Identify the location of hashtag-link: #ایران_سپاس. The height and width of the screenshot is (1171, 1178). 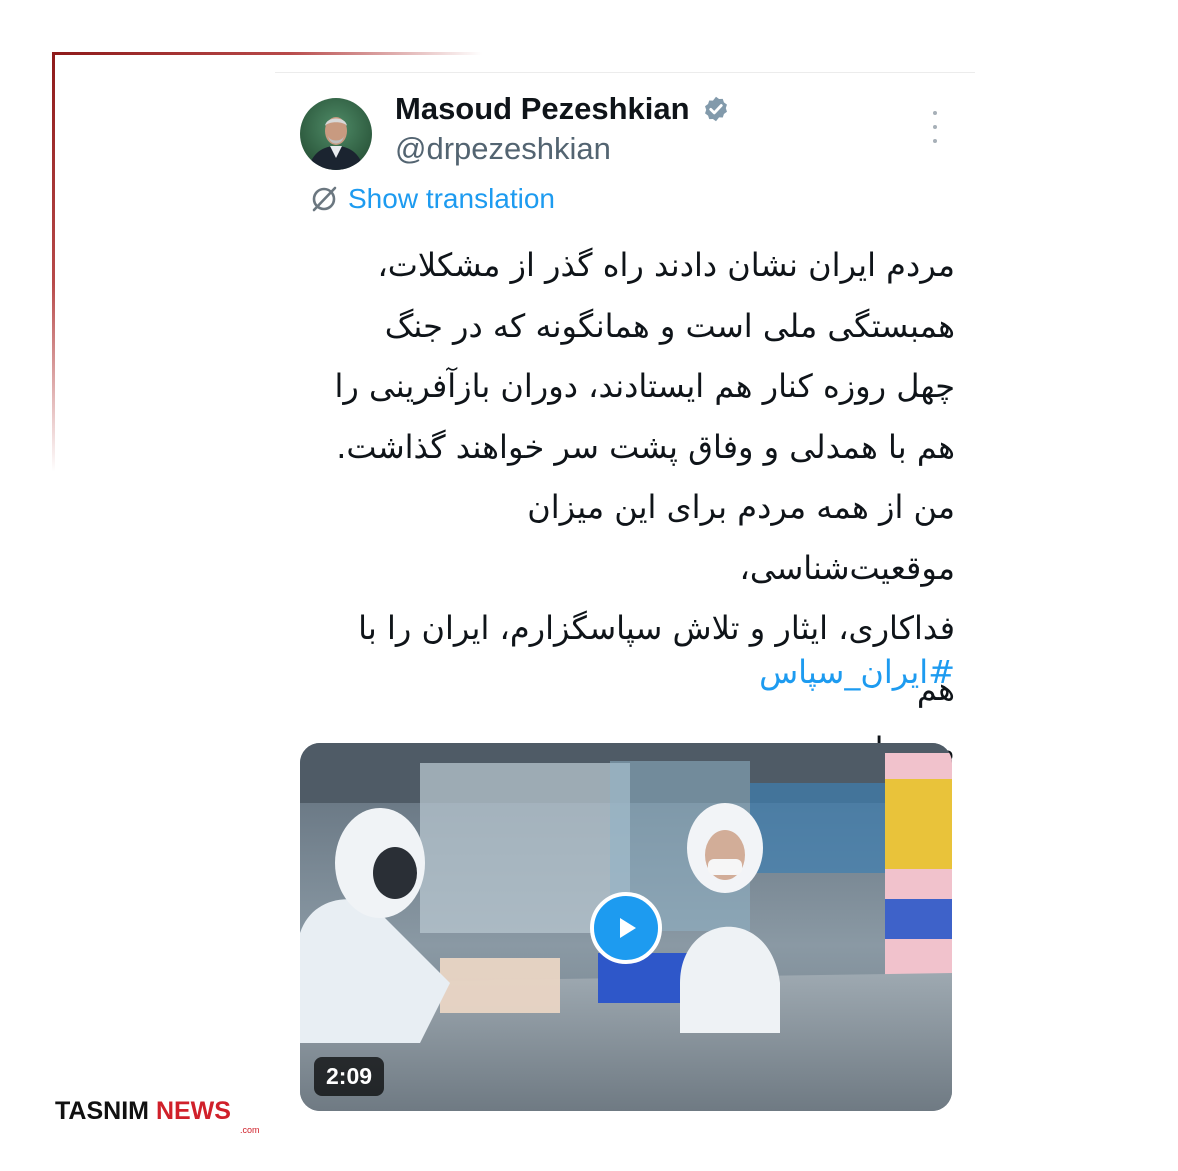
(635, 672).